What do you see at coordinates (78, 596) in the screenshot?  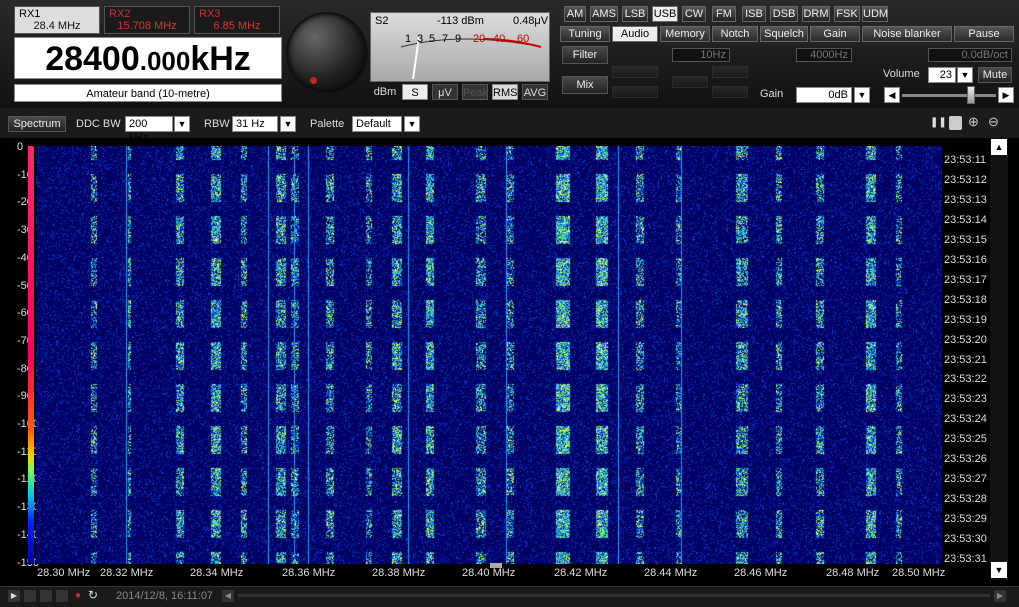 I see `record-icon: ●` at bounding box center [78, 596].